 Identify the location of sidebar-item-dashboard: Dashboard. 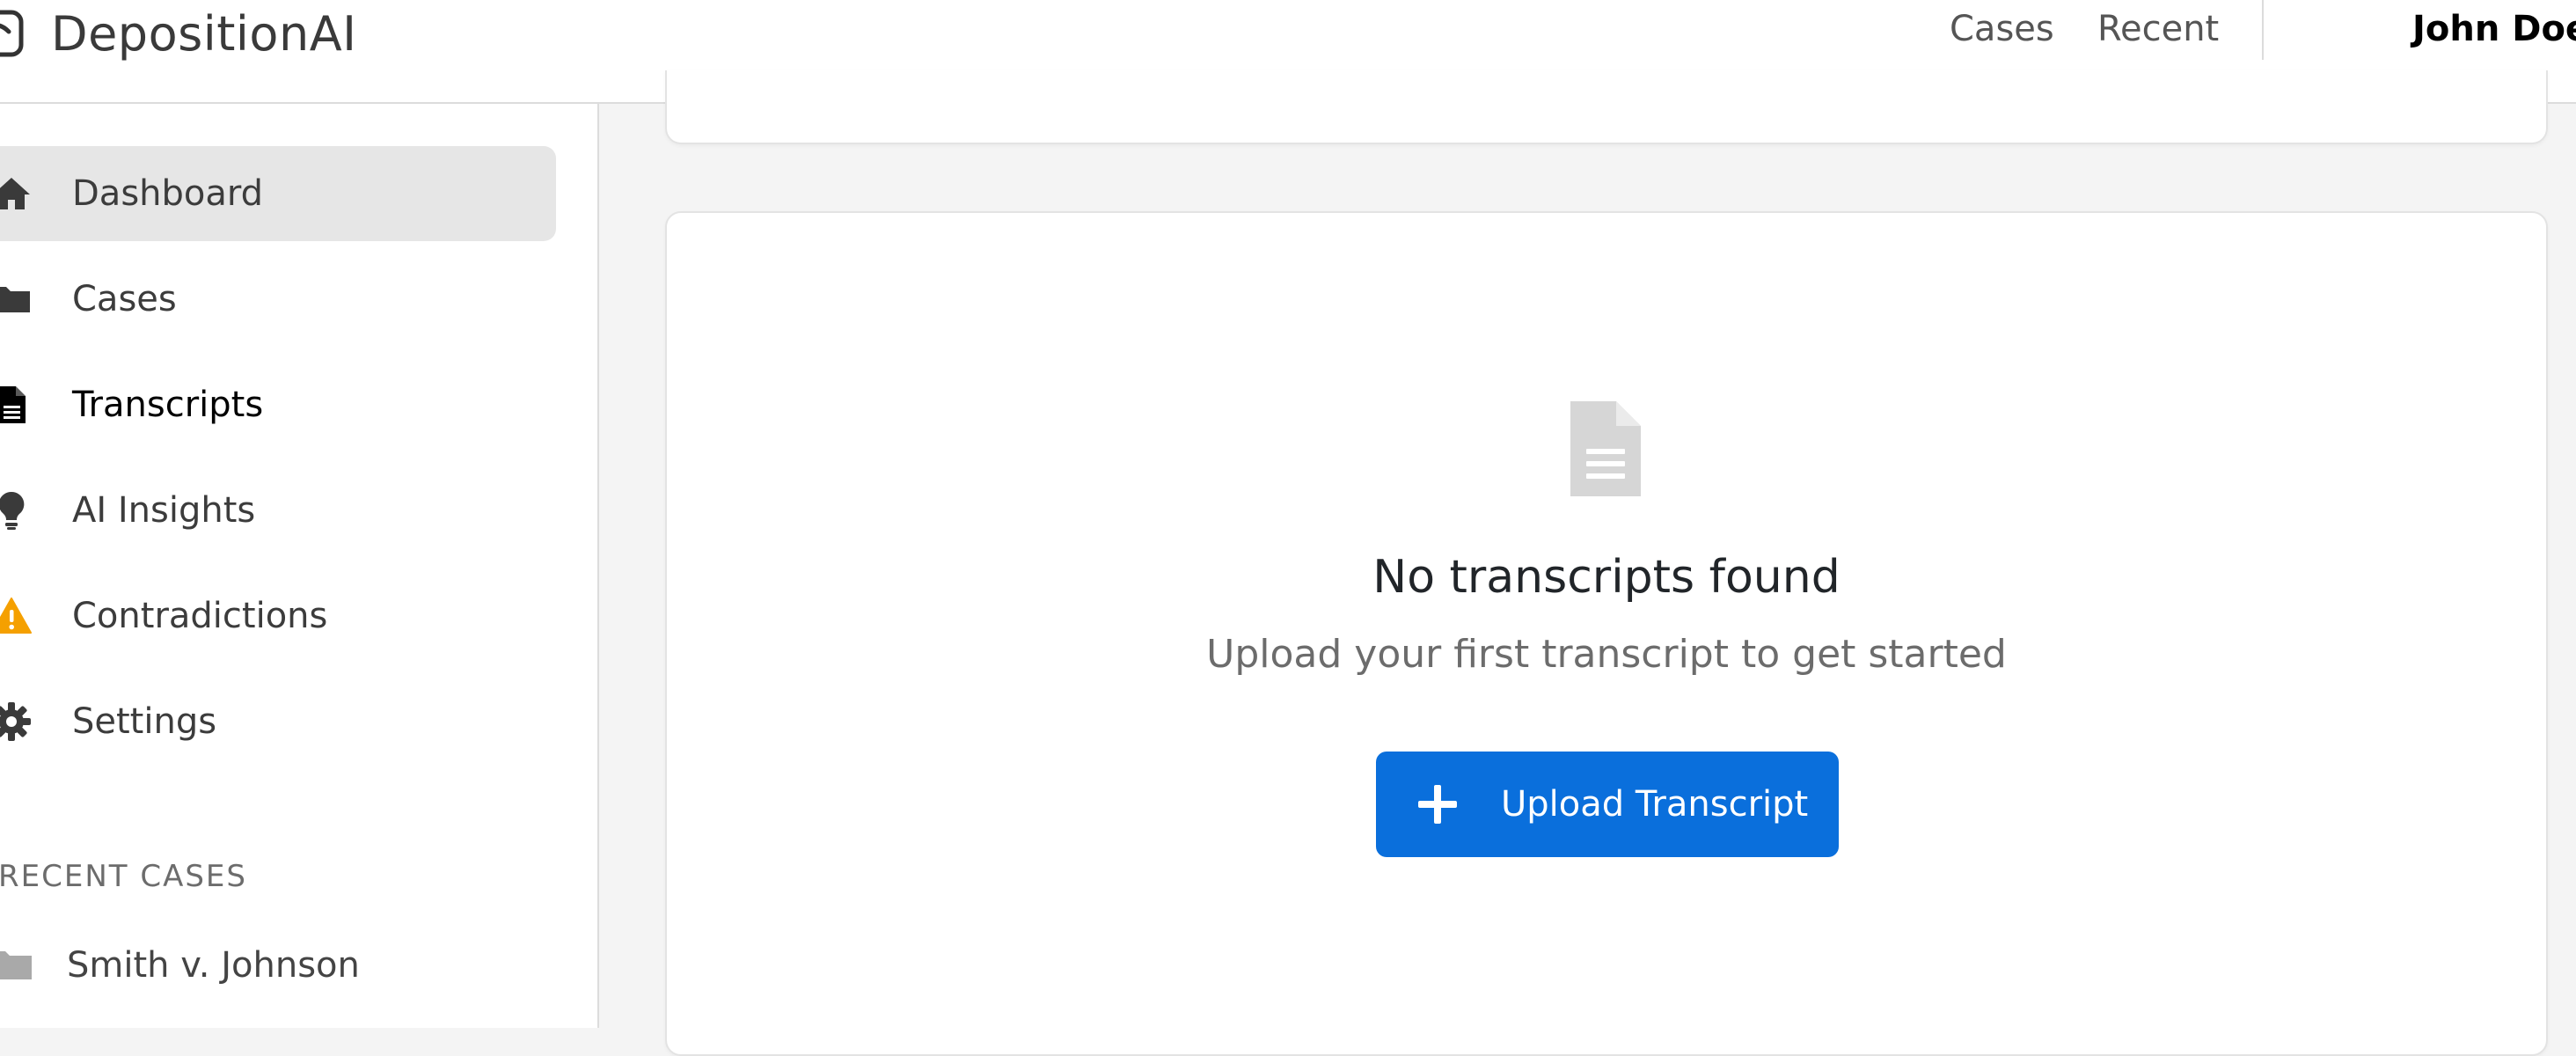
(278, 194).